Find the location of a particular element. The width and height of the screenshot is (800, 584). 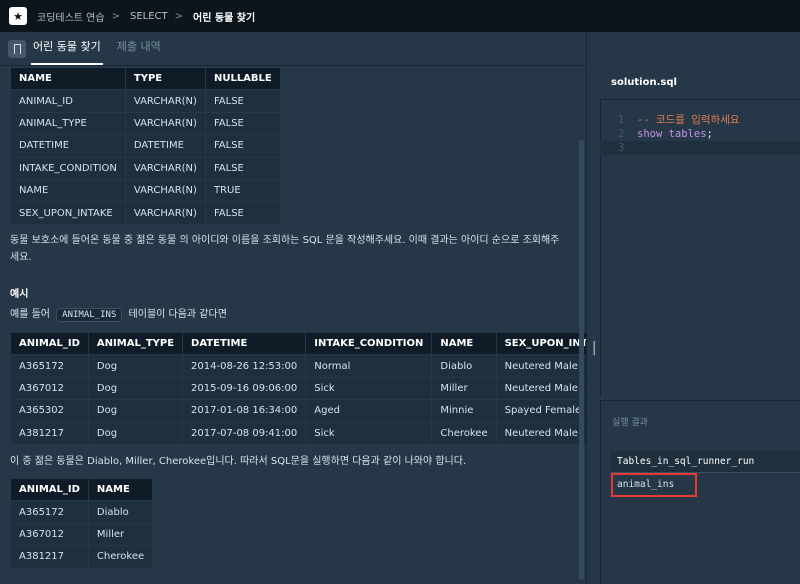

table-cell: ANIMAL_TYPE is located at coordinates (68, 123).